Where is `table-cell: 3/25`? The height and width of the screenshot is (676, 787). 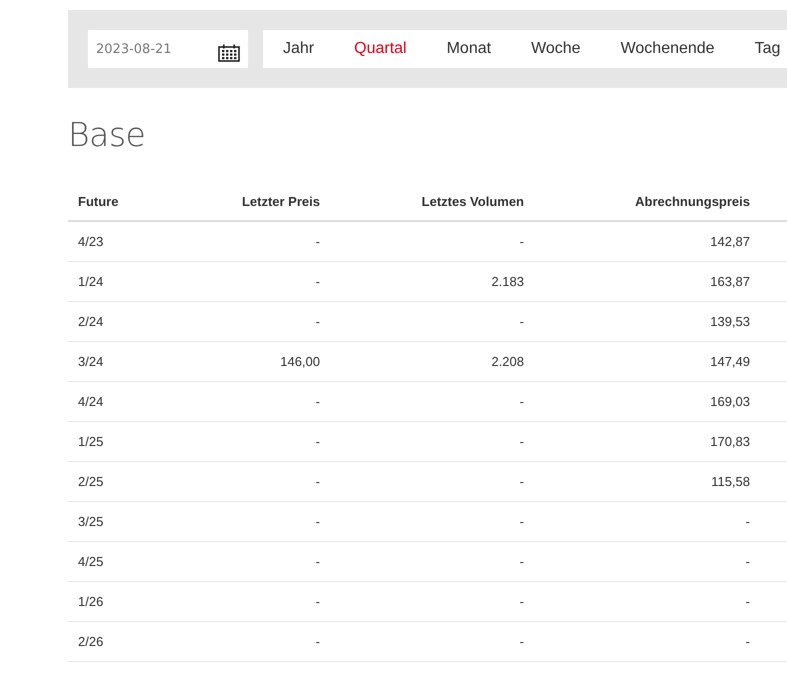 table-cell: 3/25 is located at coordinates (118, 521).